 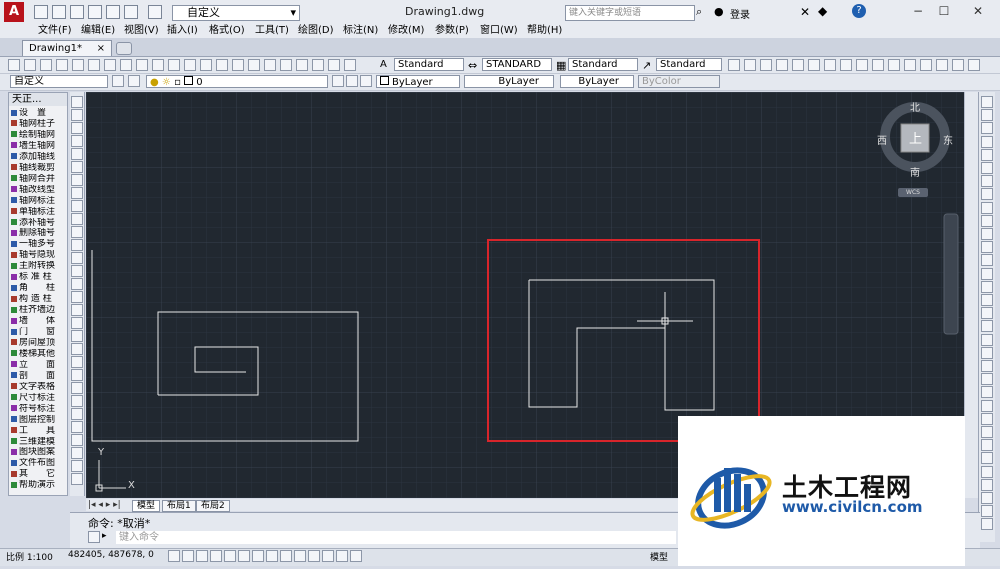 I want to click on login-link: 登录, so click(x=740, y=13).